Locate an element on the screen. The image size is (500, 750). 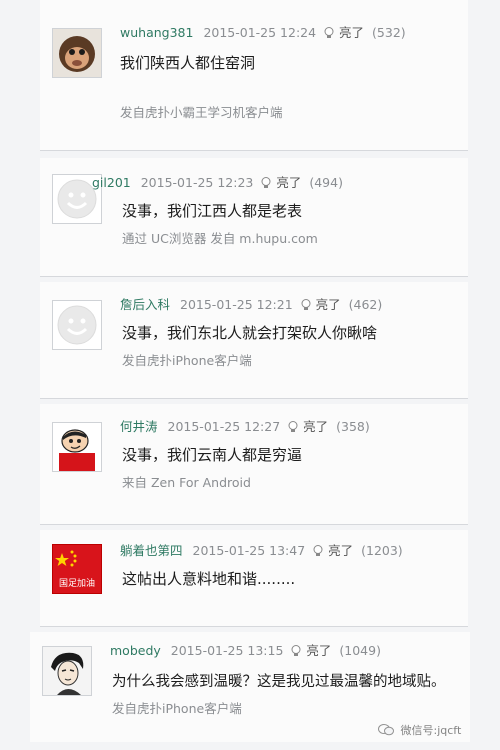
username-link: wuhang381 is located at coordinates (156, 32).